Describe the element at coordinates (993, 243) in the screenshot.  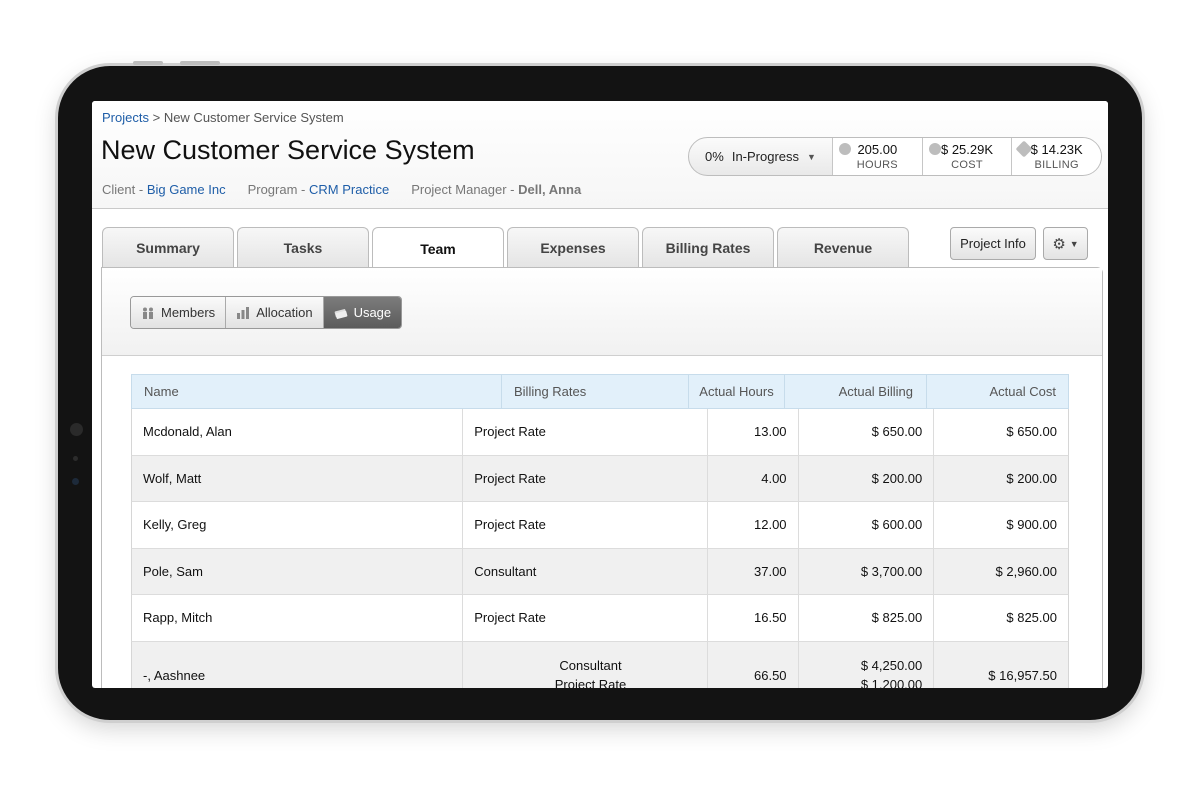
I see `project-info-button: Project Info` at that location.